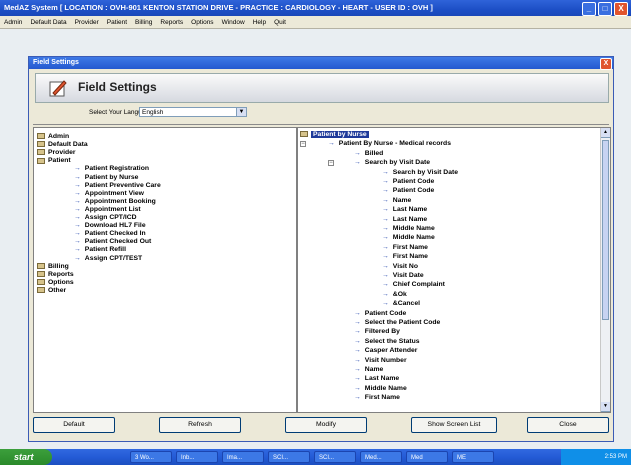 The width and height of the screenshot is (631, 465). Describe the element at coordinates (107, 210) in the screenshot. I see `tree-child-item: → Appointment List` at that location.